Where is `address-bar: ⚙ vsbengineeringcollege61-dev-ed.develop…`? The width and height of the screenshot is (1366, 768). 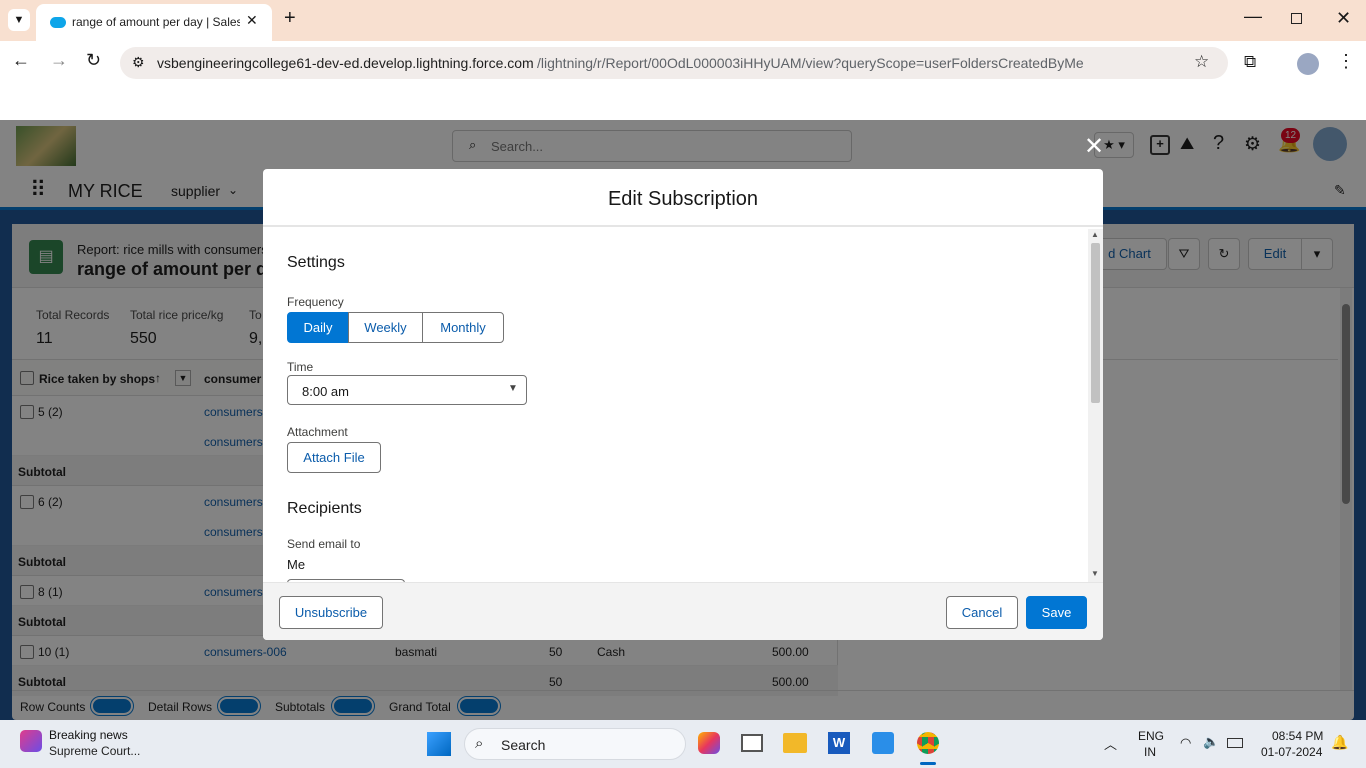 address-bar: ⚙ vsbengineeringcollege61-dev-ed.develop… is located at coordinates (674, 63).